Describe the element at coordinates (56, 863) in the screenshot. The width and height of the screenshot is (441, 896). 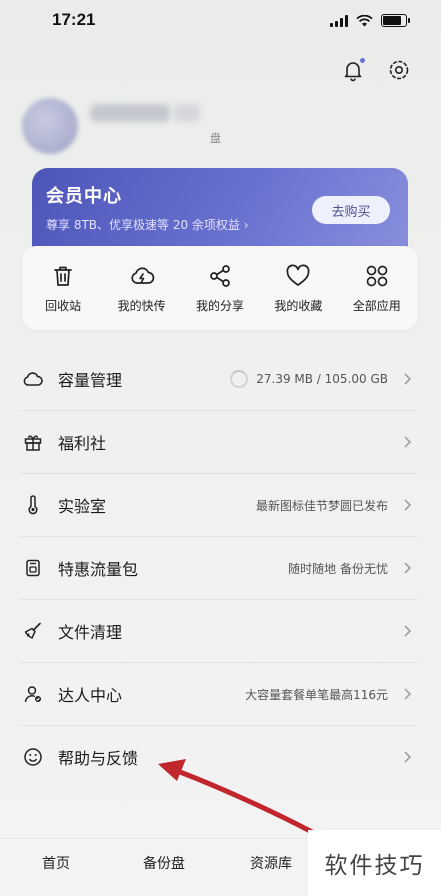
I see `tab-home: 首页` at that location.